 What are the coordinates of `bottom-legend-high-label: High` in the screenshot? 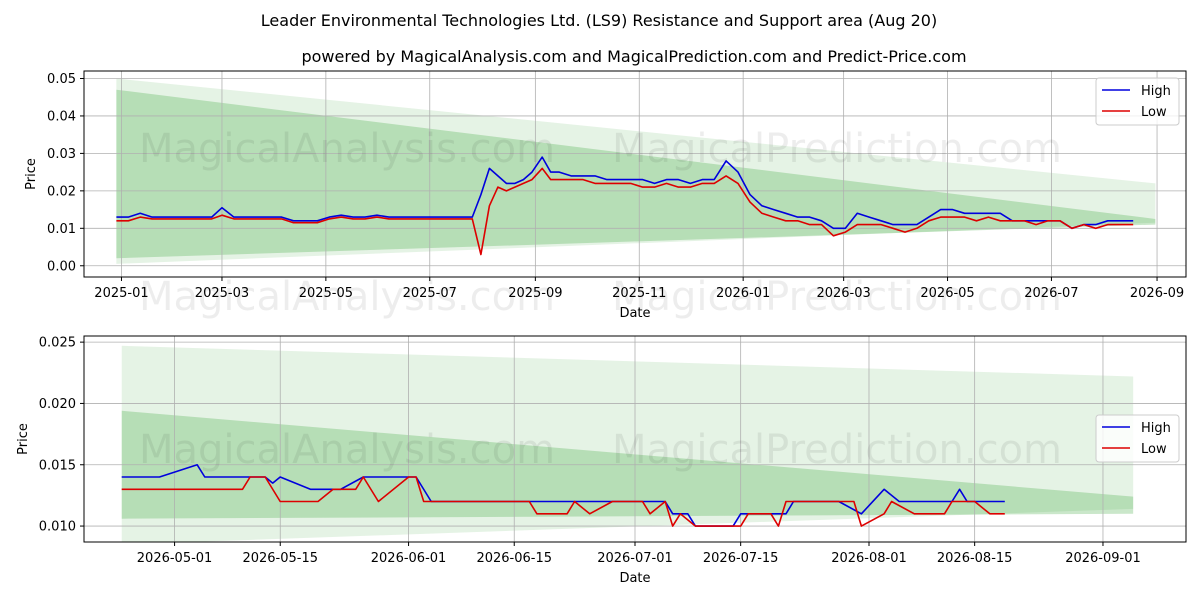 It's located at (1156, 428).